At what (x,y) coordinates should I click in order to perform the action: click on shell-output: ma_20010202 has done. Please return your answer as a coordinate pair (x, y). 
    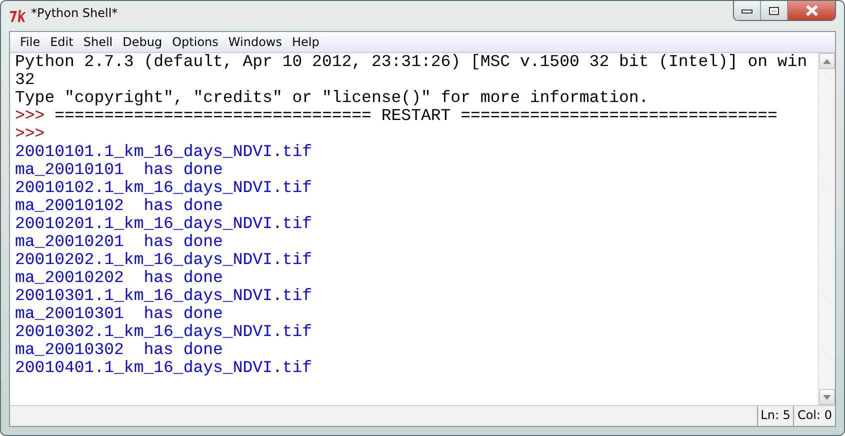
    Looking at the image, I should click on (119, 277).